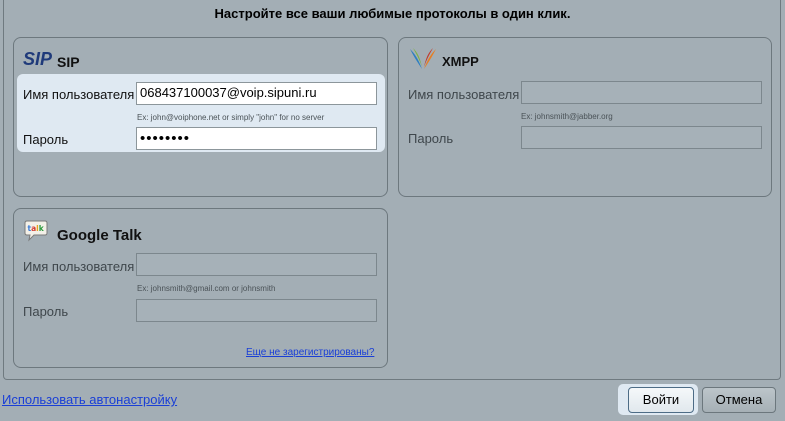 This screenshot has height=421, width=785. I want to click on autoconfig-link: Использовать автонастройку, so click(89, 399).